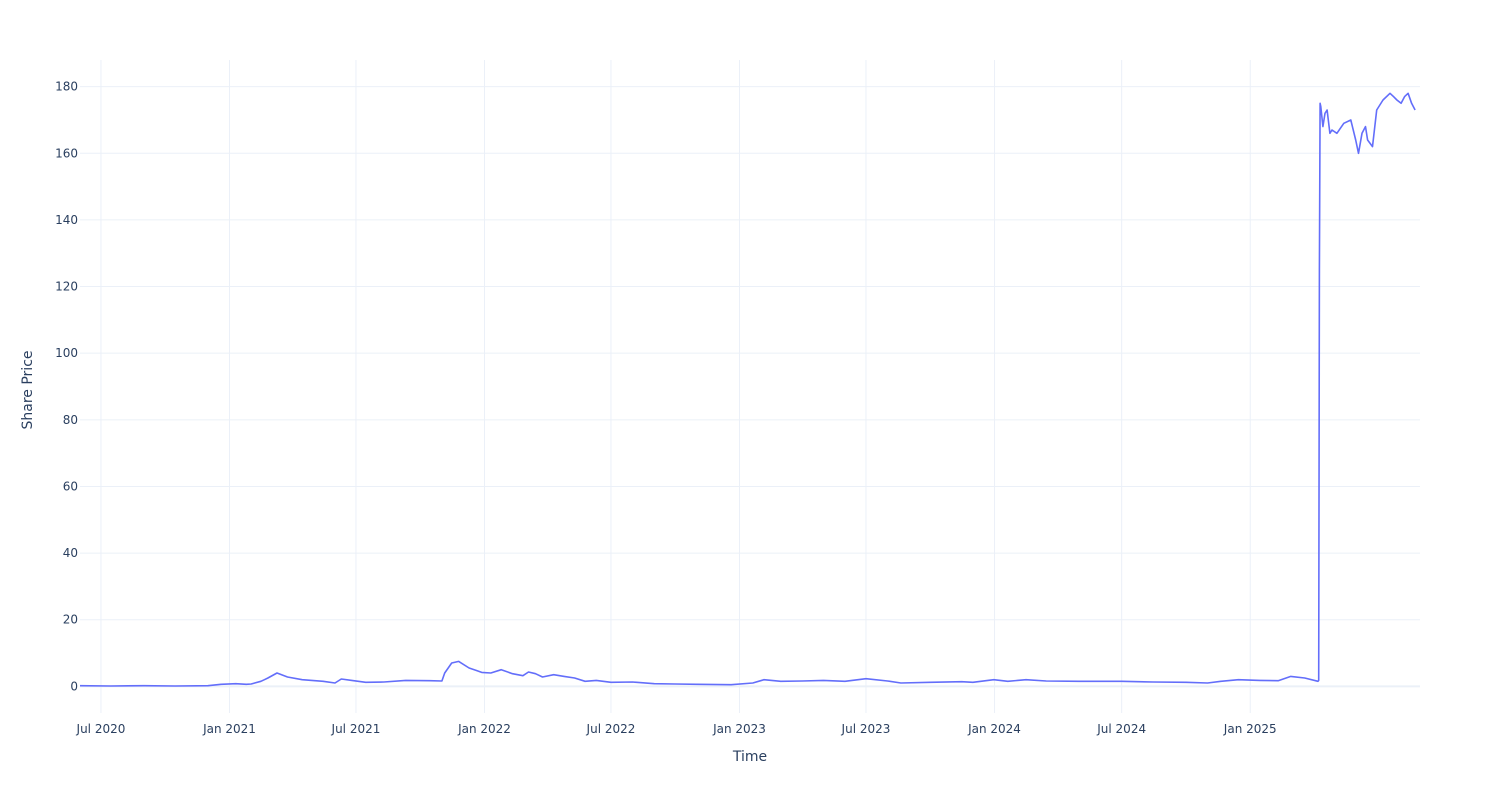  I want to click on y-tick-label: 100, so click(66, 353).